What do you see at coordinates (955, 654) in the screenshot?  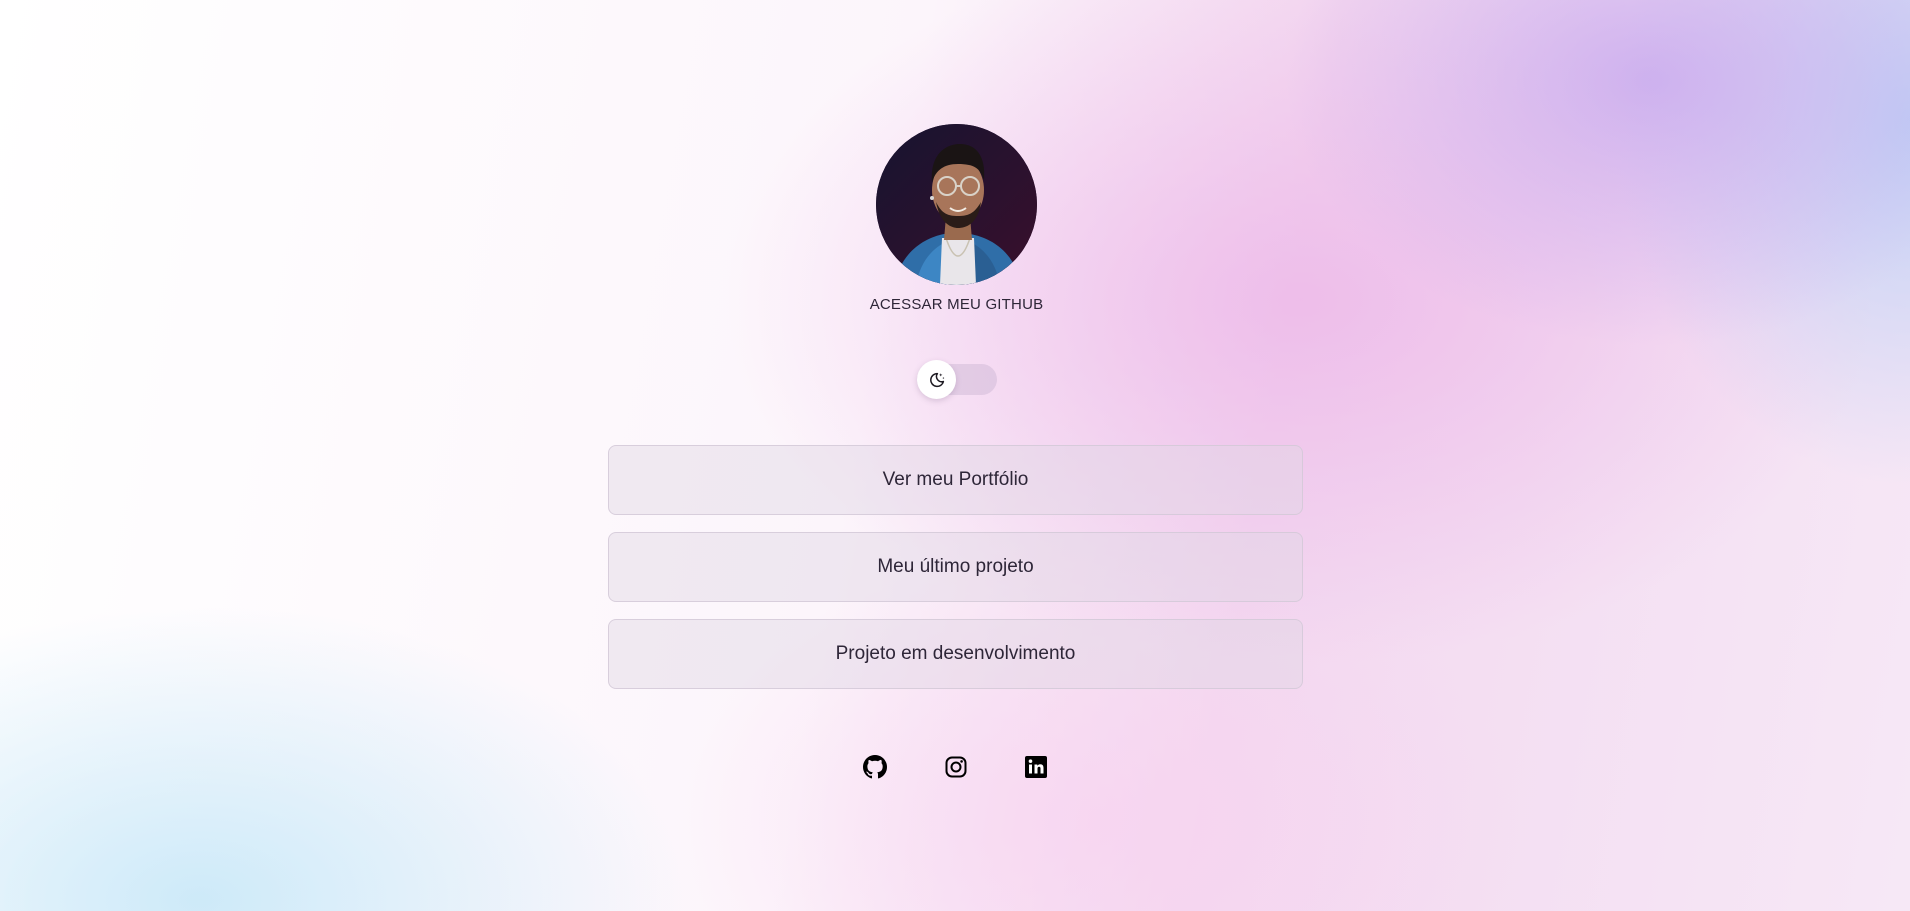 I see `project-in-development-link-button: Projeto em desenvolvimento` at bounding box center [955, 654].